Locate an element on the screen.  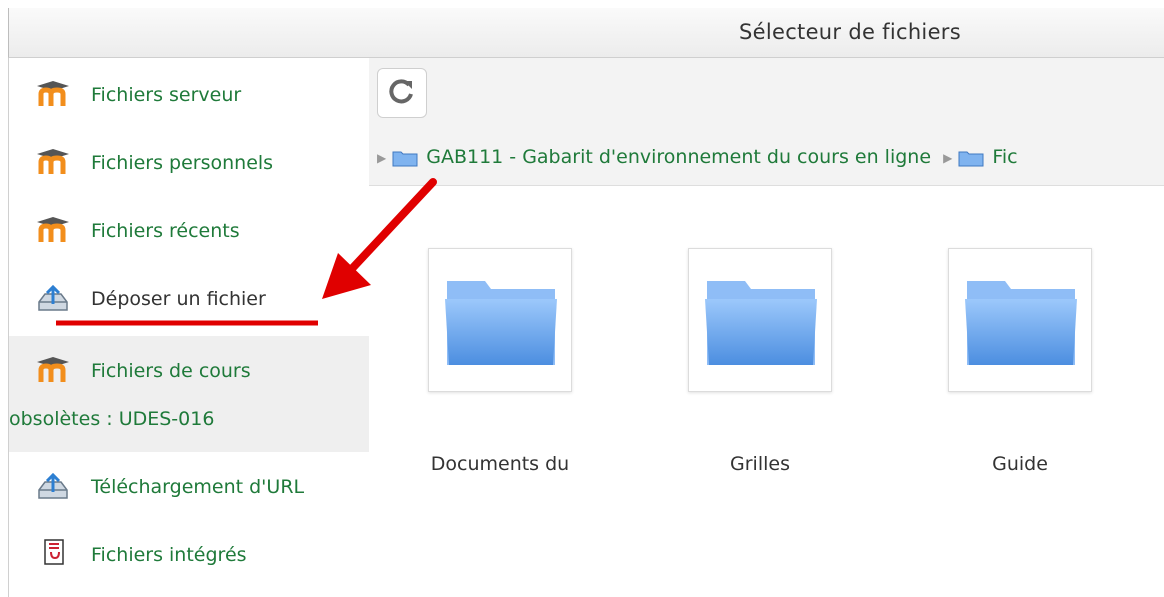
sidebar-item-obsolete-course-files: Fichiers de cours obsolètes : UDES-016 is located at coordinates (189, 394).